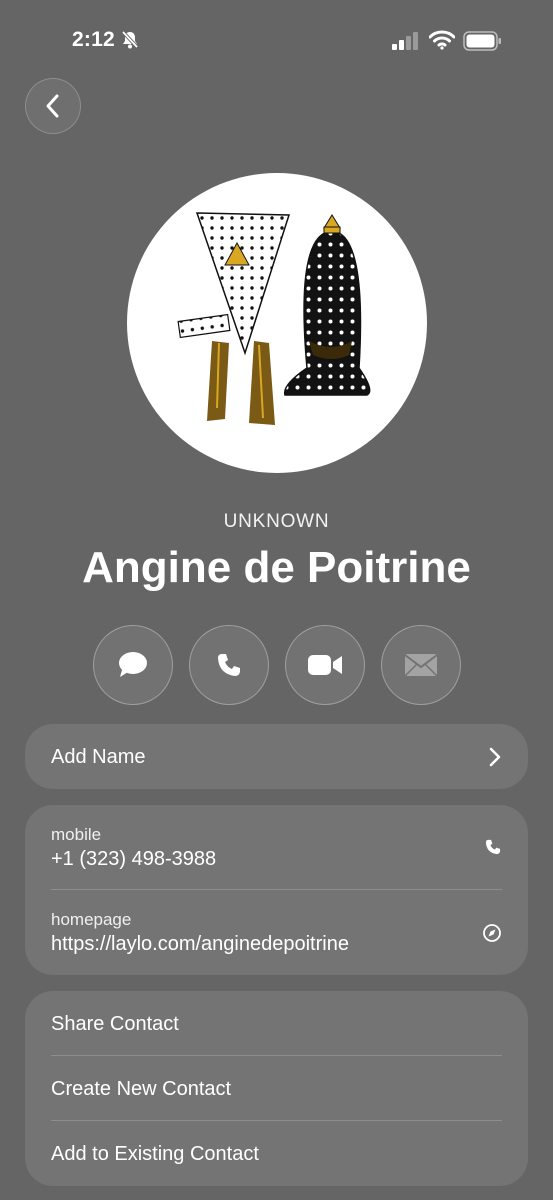 Image resolution: width=553 pixels, height=1200 pixels. What do you see at coordinates (483, 41) in the screenshot?
I see `battery-icon` at bounding box center [483, 41].